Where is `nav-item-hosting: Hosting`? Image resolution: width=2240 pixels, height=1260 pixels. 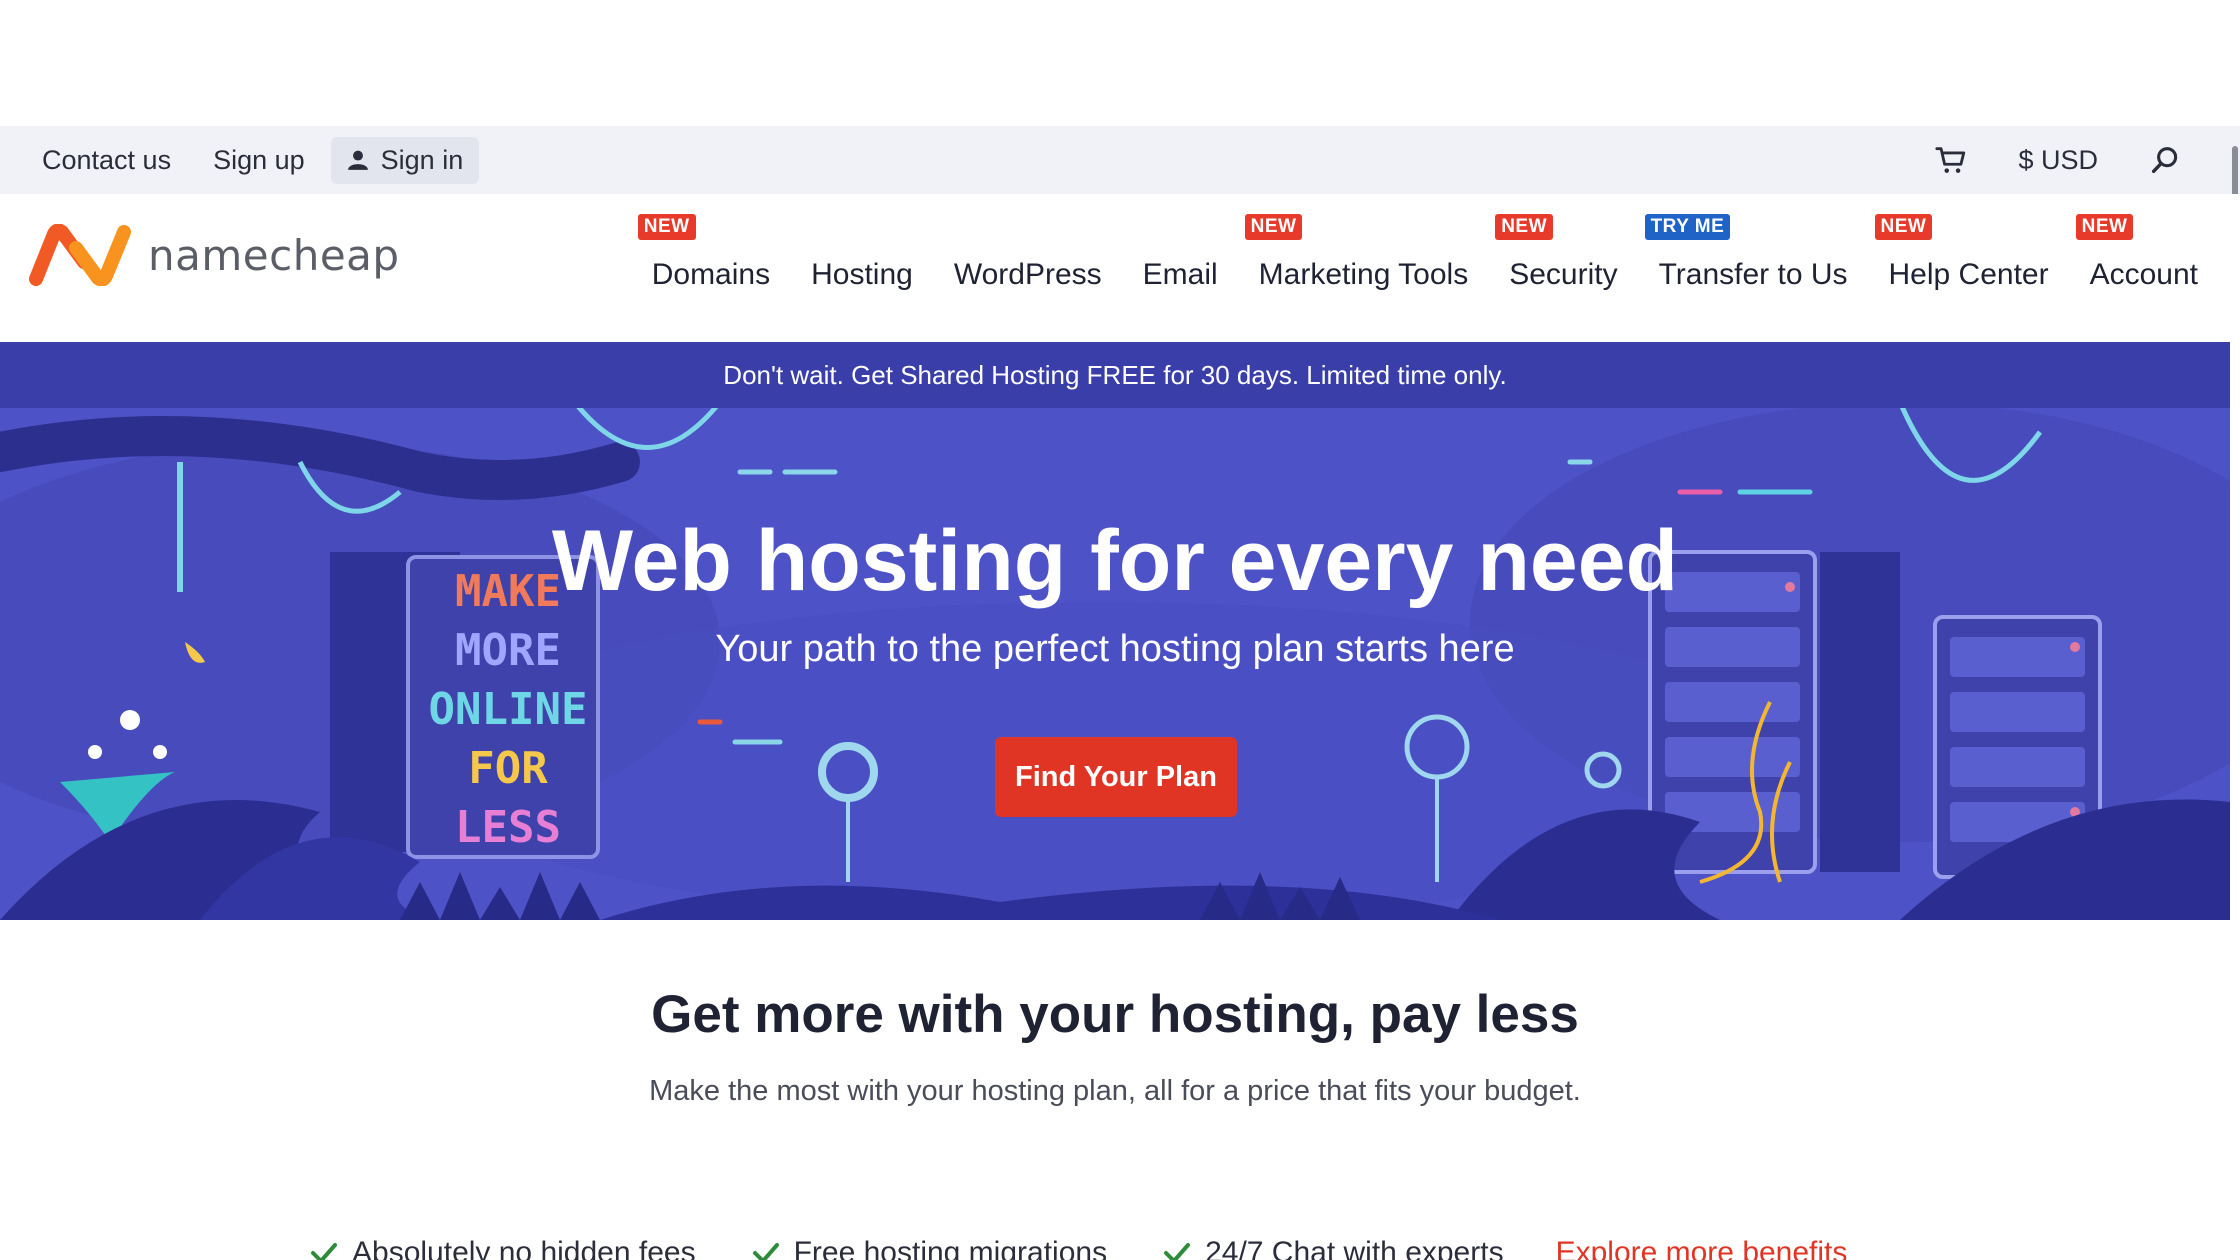
nav-item-hosting: Hosting is located at coordinates (862, 275).